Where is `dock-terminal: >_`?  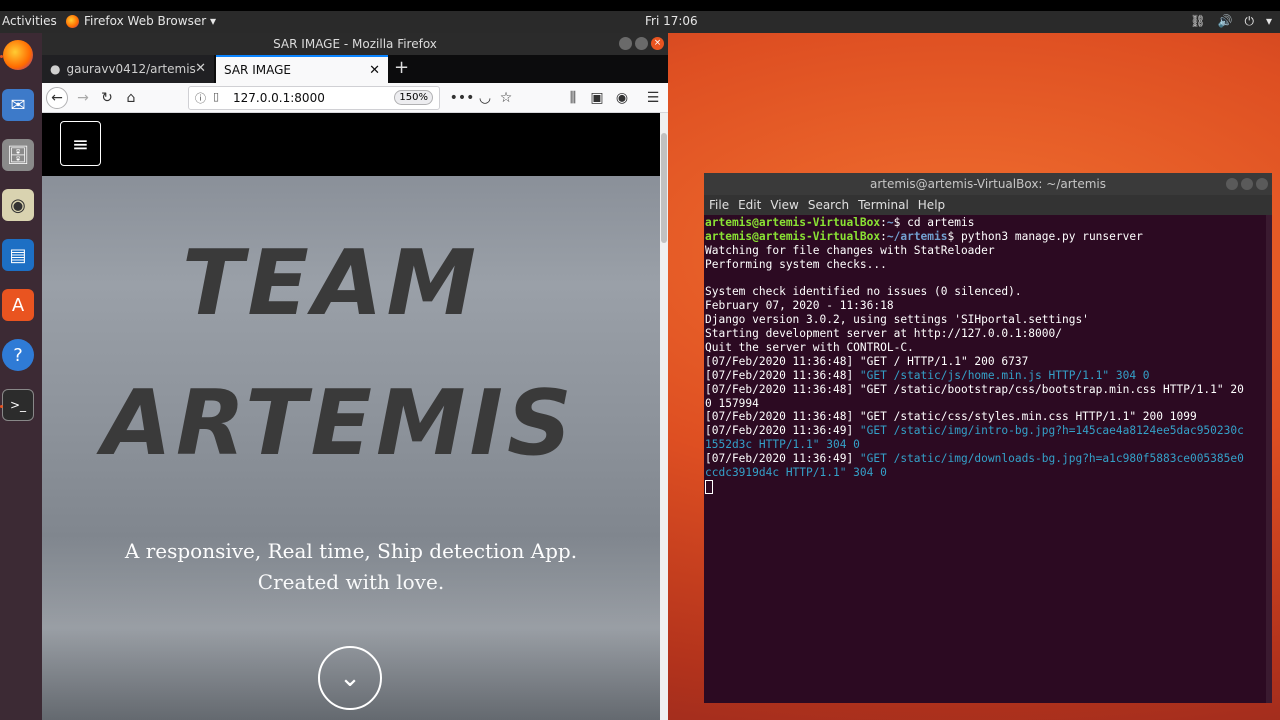 dock-terminal: >_ is located at coordinates (18, 405).